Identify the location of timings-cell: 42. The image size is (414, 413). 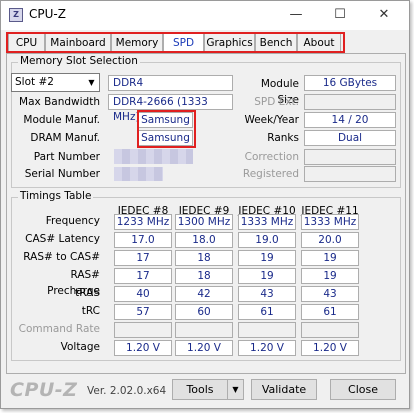
(204, 294).